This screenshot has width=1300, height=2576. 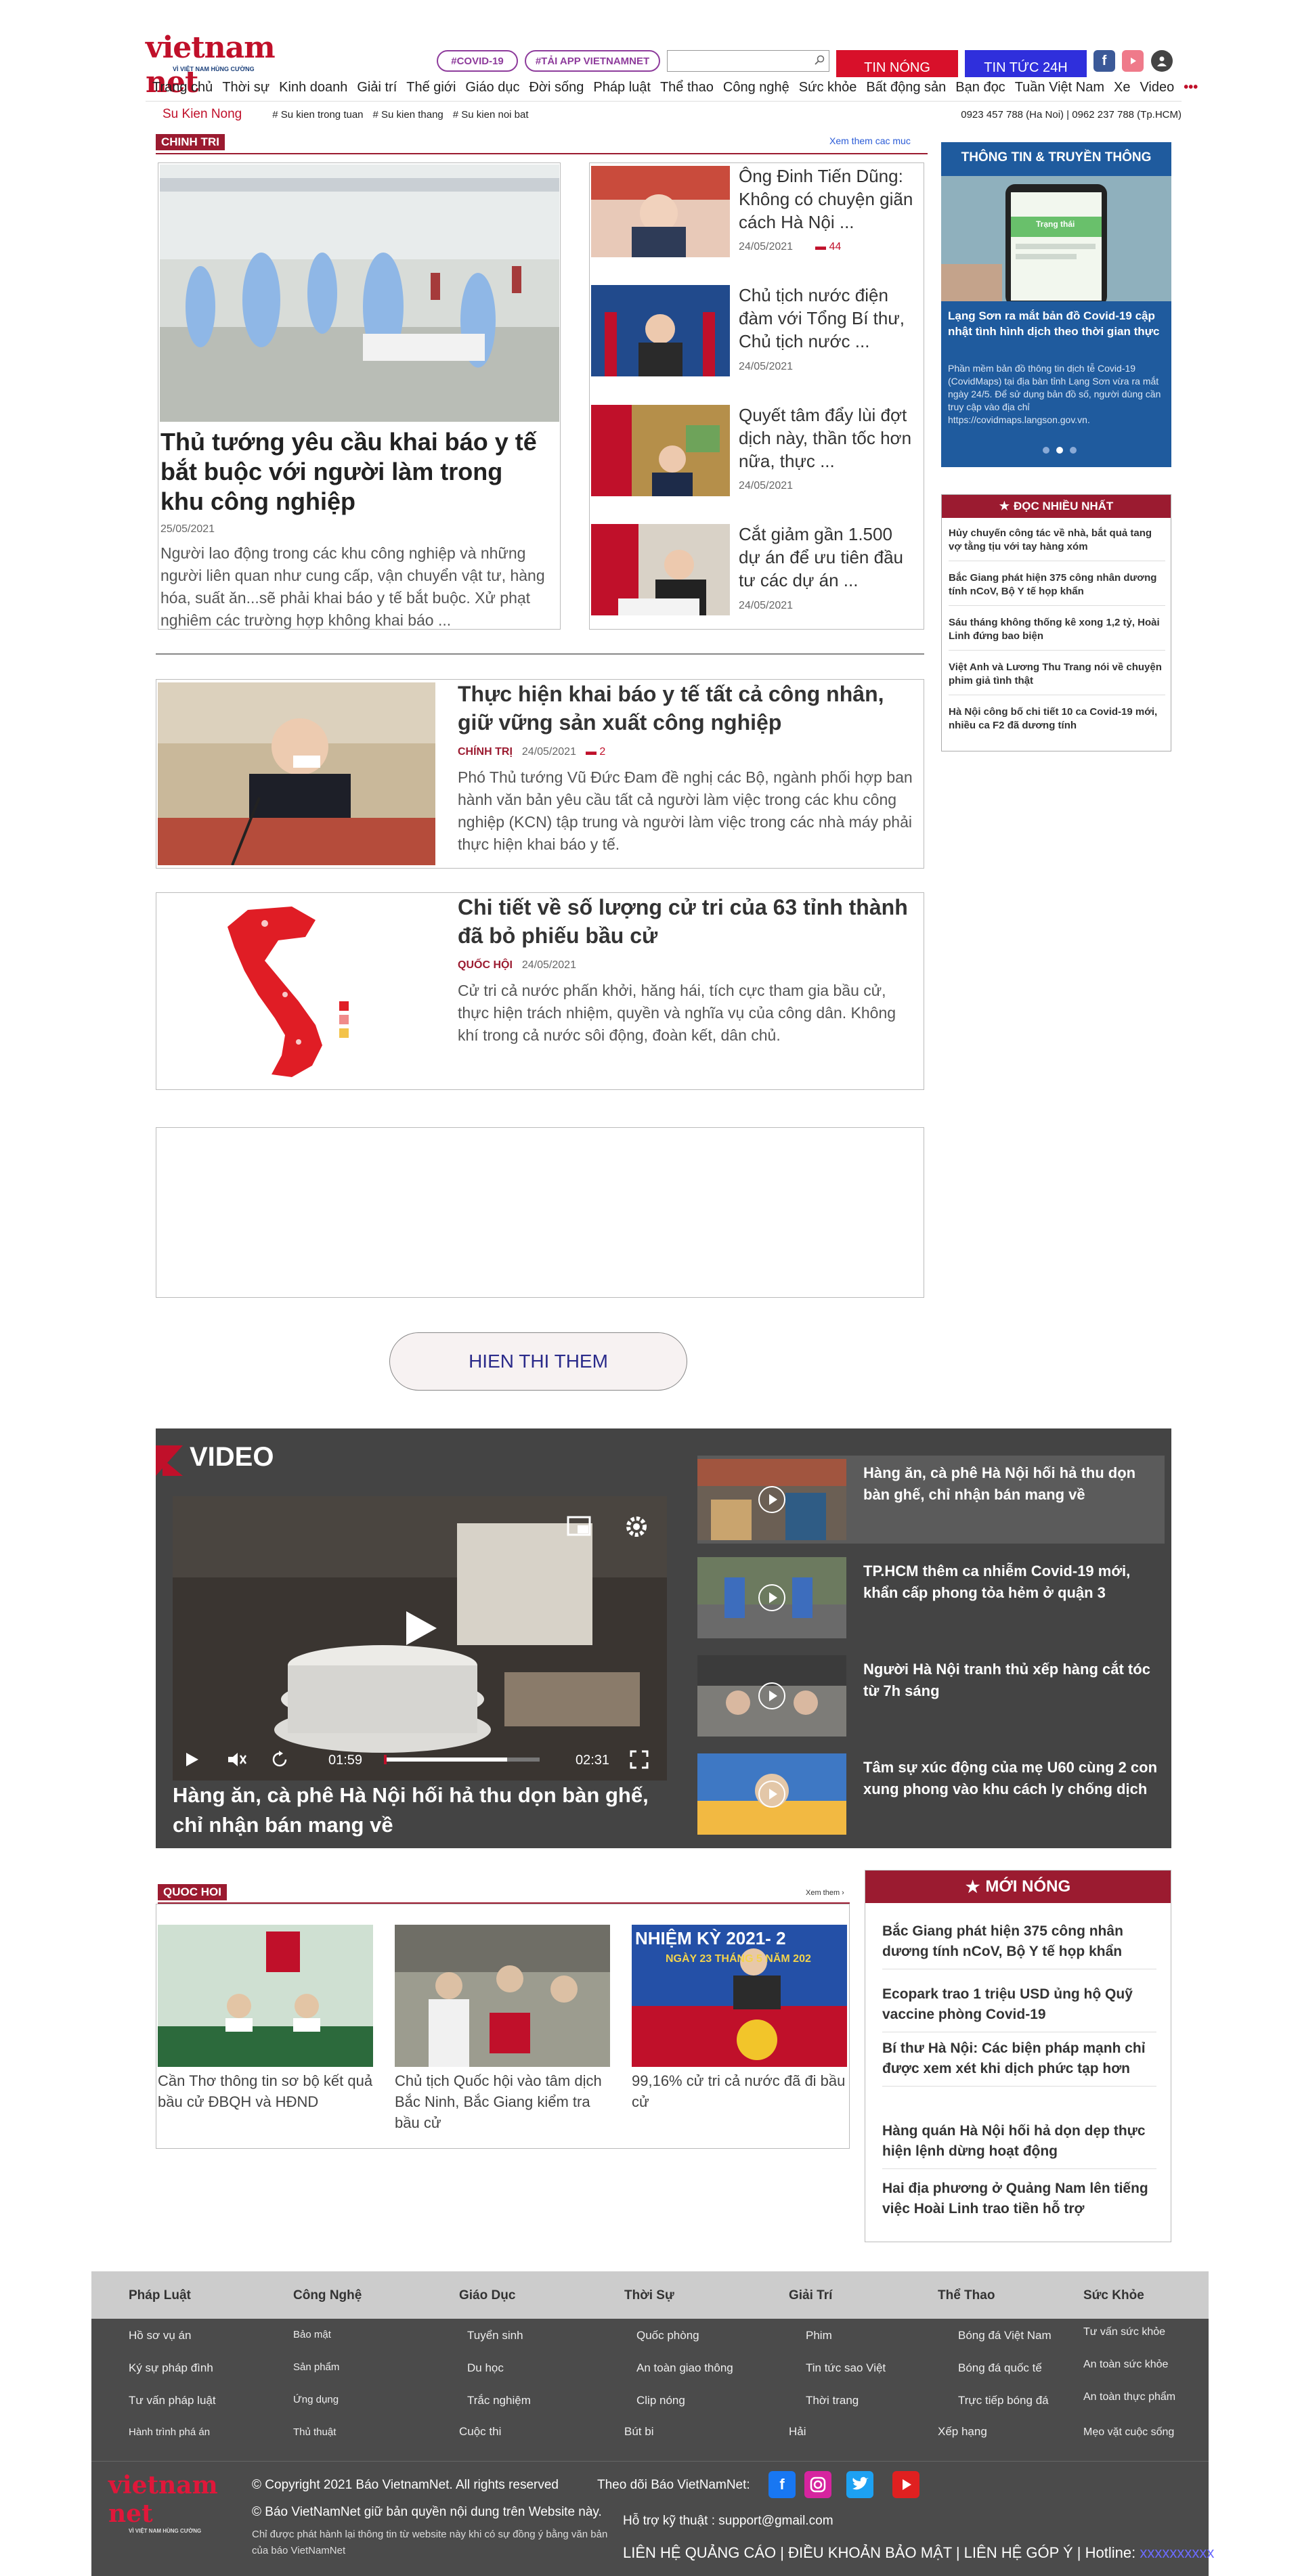 I want to click on section-label-chinh-tri: CHINH TRI, so click(x=191, y=142).